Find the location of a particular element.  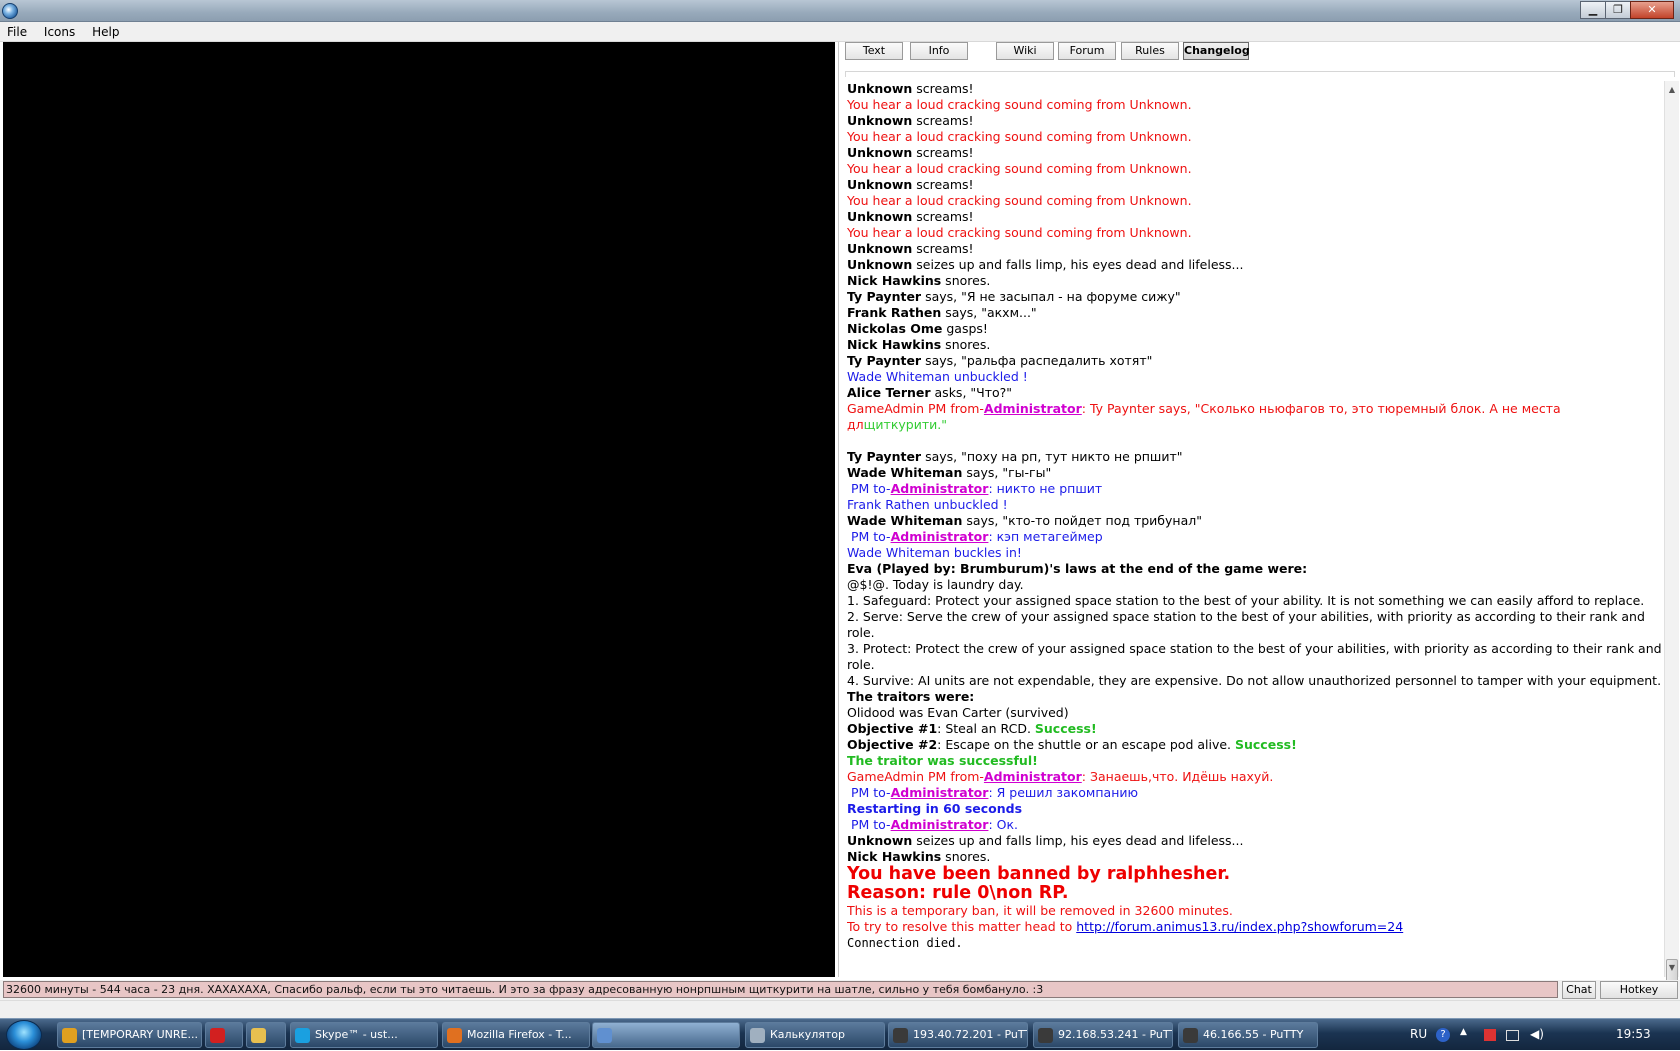

scroll-down-arrow-icon: ▼ is located at coordinates (1672, 968).